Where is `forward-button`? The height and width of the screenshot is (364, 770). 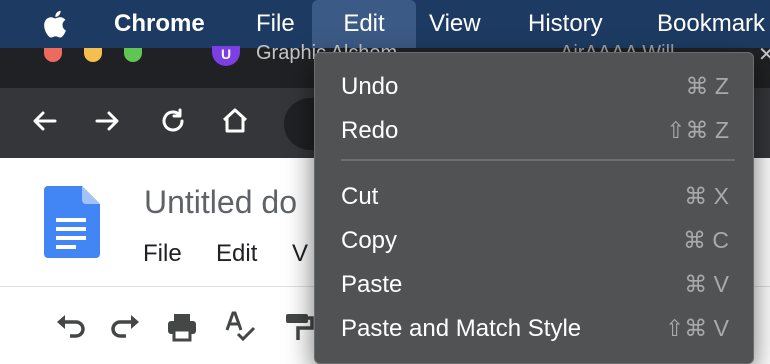 forward-button is located at coordinates (107, 121).